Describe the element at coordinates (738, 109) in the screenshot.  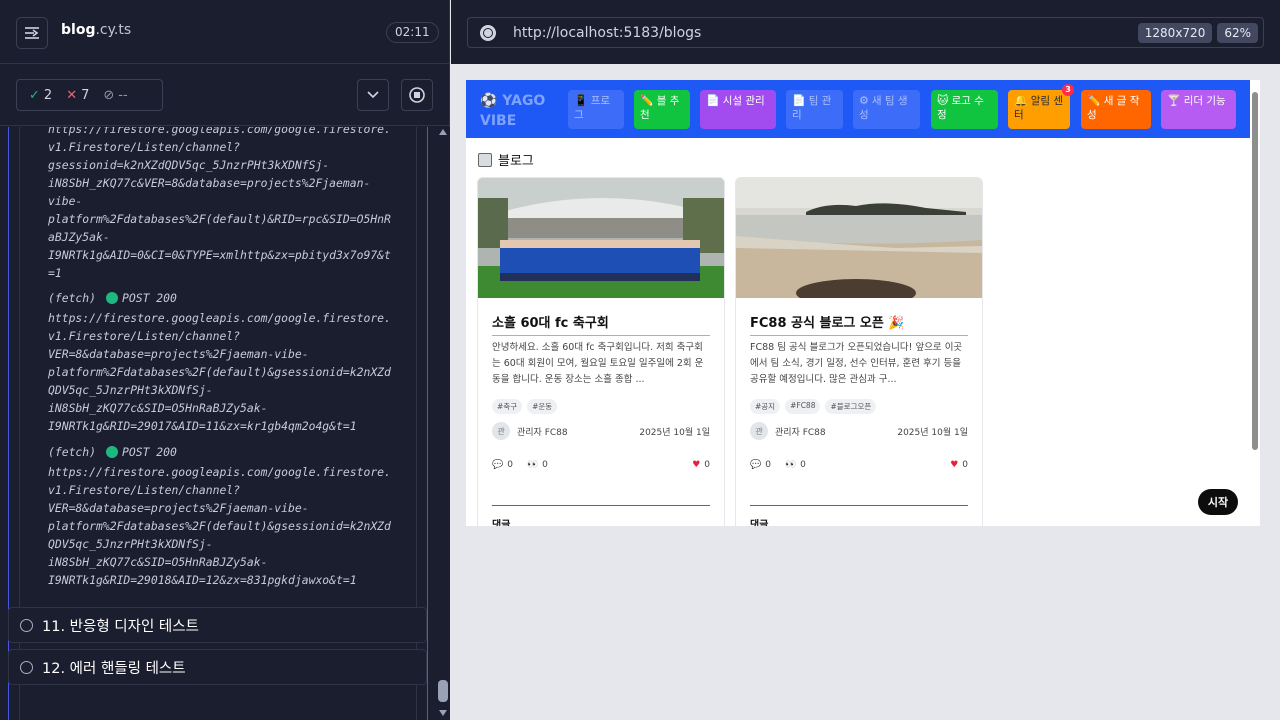
I see `nav-button-facility: 📄 시설 관리` at that location.